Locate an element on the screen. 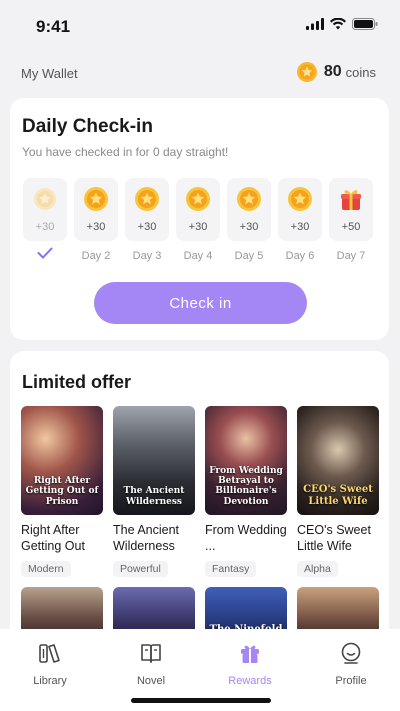 Image resolution: width=400 pixels, height=711 pixels. day-label: Day 2 is located at coordinates (96, 256).